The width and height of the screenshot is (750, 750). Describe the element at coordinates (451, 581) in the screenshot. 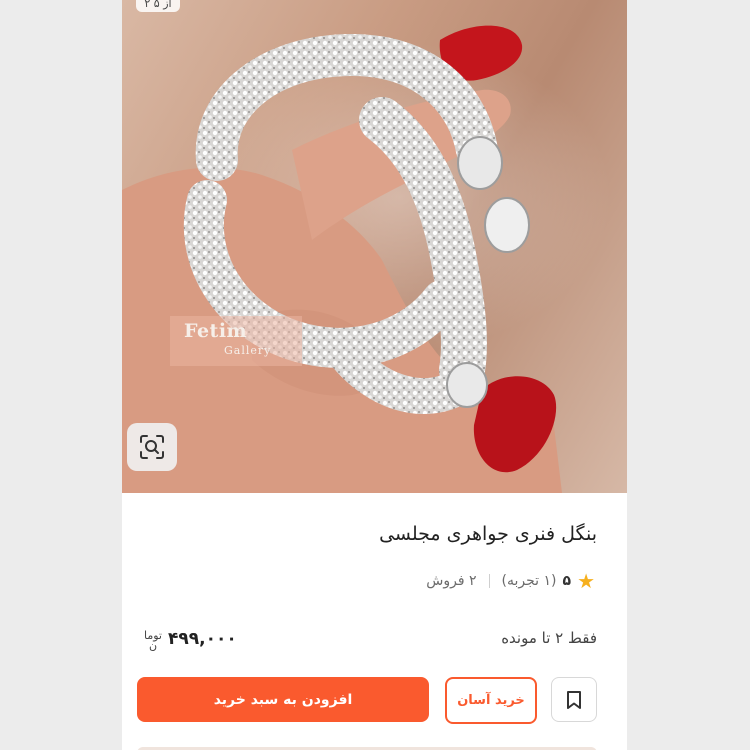

I see `sales-count: ۲ فروش` at that location.